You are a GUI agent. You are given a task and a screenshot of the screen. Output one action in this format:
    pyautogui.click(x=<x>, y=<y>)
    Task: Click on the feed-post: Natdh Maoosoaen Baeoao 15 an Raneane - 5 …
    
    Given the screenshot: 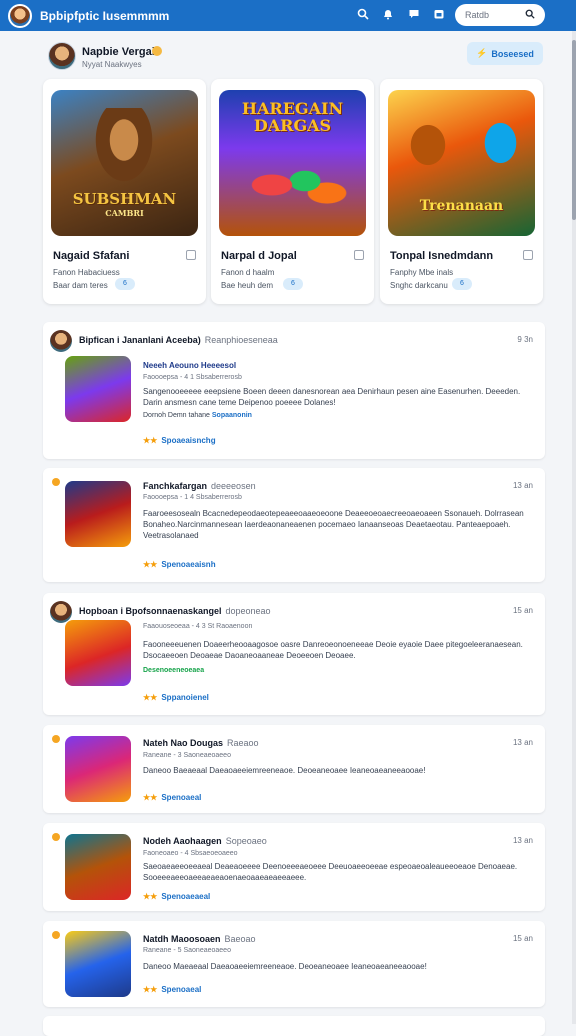 What is the action you would take?
    pyautogui.click(x=294, y=964)
    